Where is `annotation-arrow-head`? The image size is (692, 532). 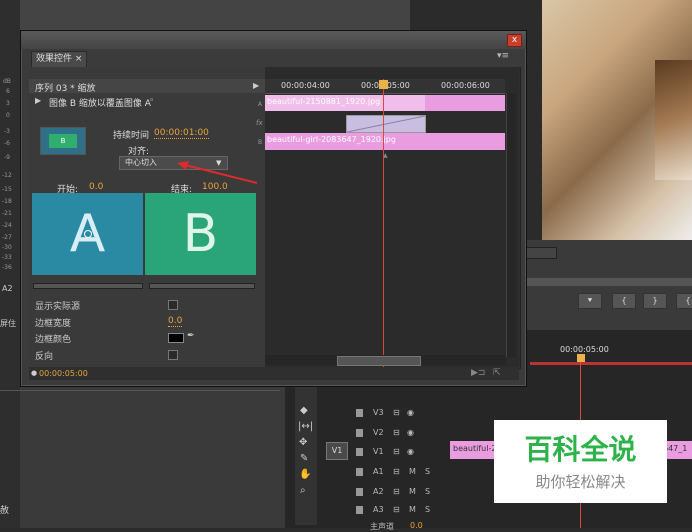
annotation-arrow-head is located at coordinates (183, 165).